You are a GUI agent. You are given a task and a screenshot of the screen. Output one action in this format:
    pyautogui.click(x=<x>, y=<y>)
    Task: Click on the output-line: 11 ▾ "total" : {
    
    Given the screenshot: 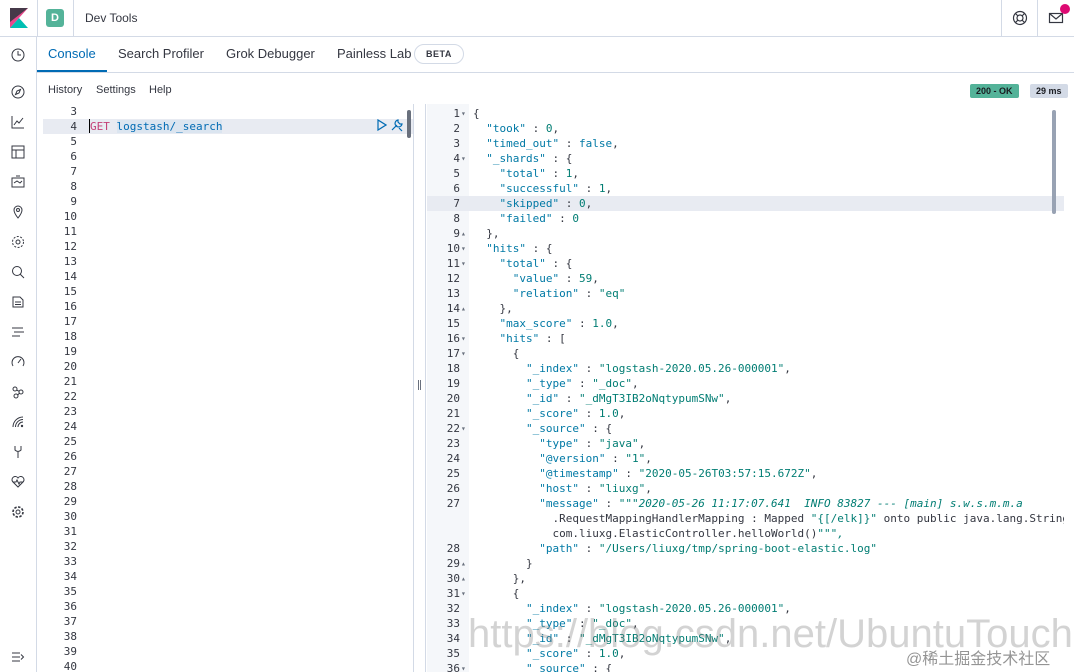 What is the action you would take?
    pyautogui.click(x=745, y=263)
    